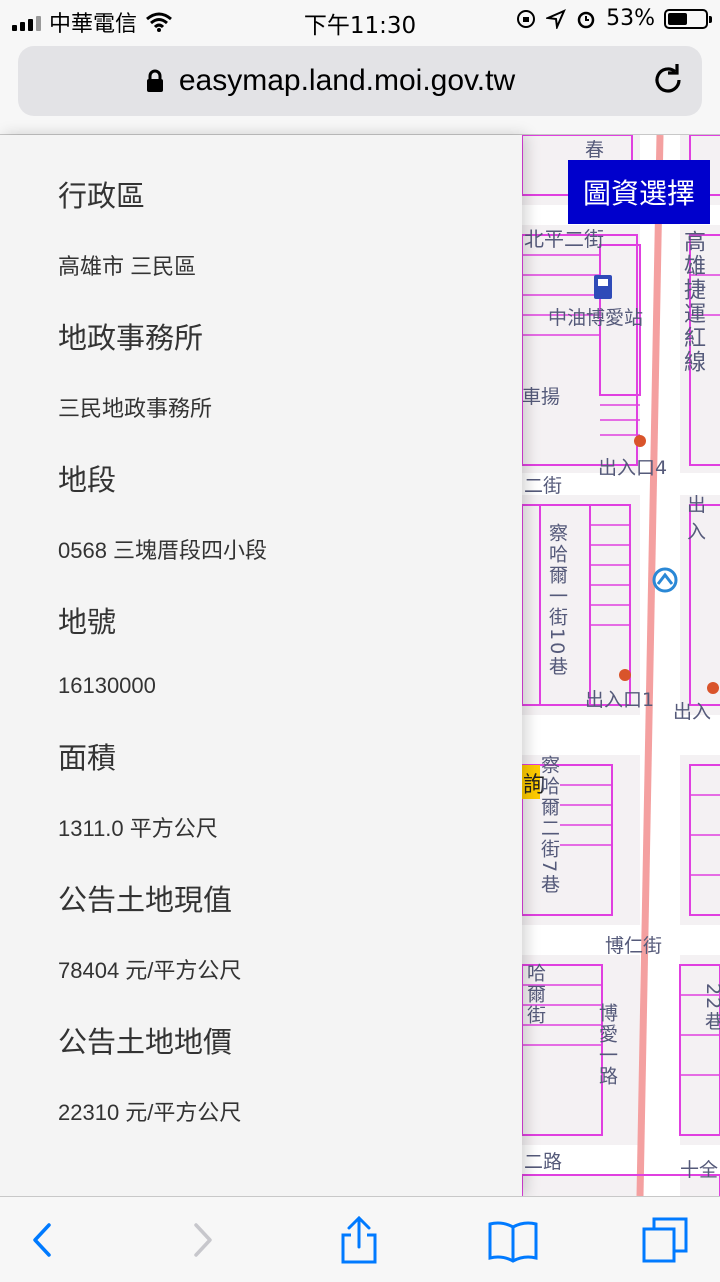 The image size is (720, 1282). What do you see at coordinates (526, 18) in the screenshot?
I see `rotation-lock-icon` at bounding box center [526, 18].